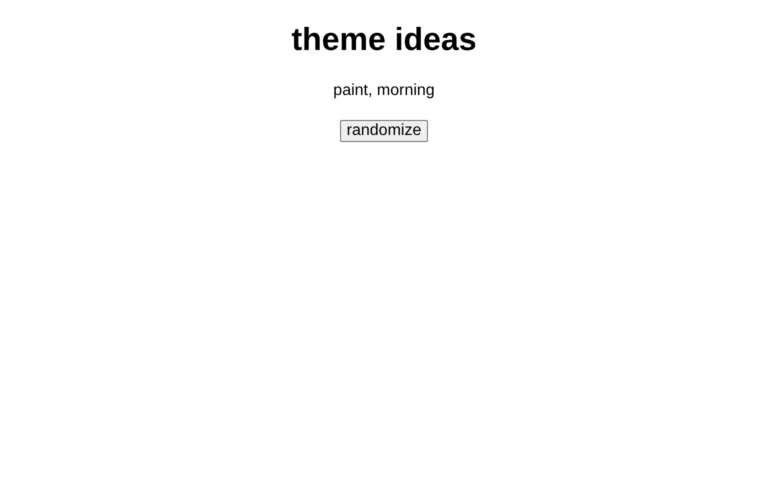 The image size is (768, 480). Describe the element at coordinates (384, 91) in the screenshot. I see `theme-ideas-text: paint, morning` at that location.